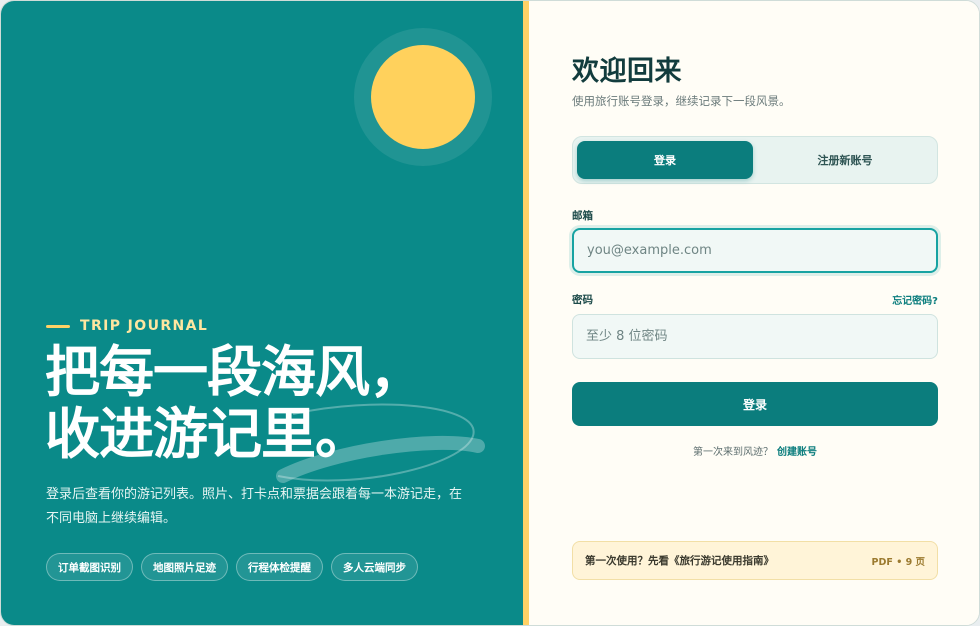  What do you see at coordinates (665, 160) in the screenshot?
I see `tab-login: 登录` at bounding box center [665, 160].